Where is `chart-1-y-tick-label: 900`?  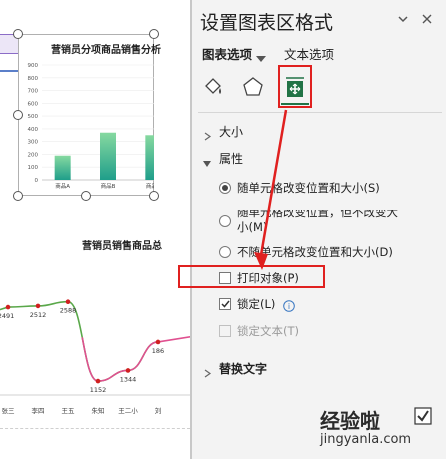 chart-1-y-tick-label: 900 is located at coordinates (33, 66).